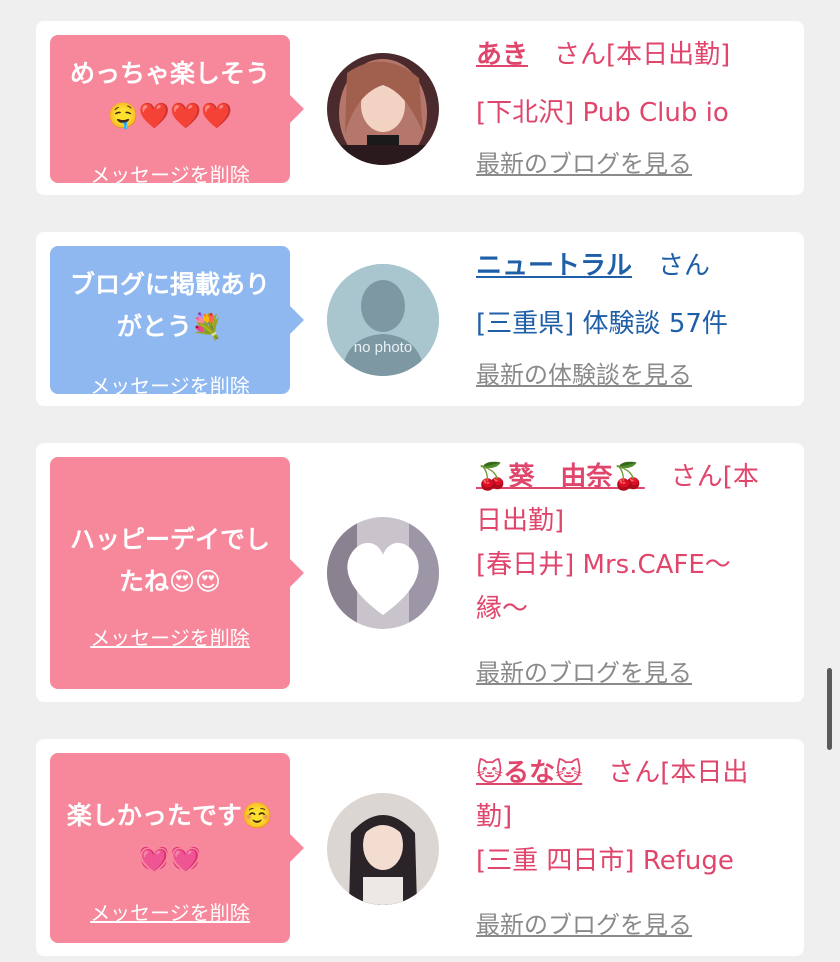 The width and height of the screenshot is (840, 962). What do you see at coordinates (665, 773) in the screenshot?
I see `profile-status: さん[本日出` at bounding box center [665, 773].